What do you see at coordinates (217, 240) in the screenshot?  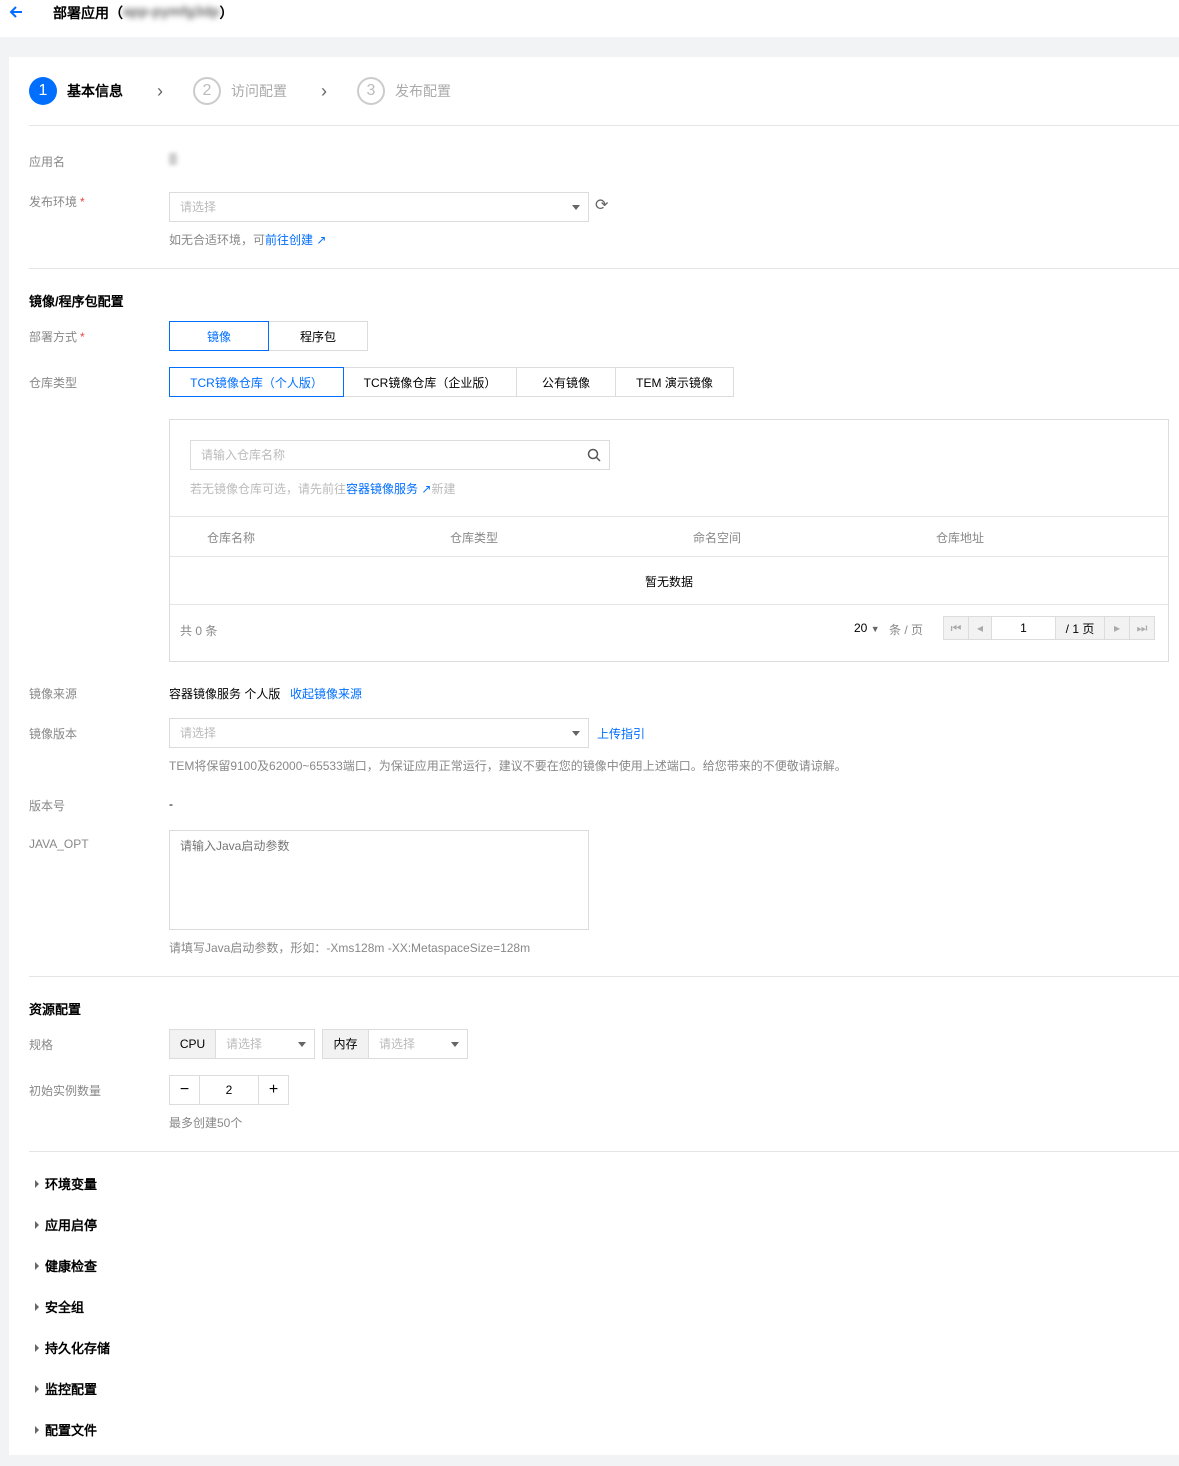 I see `env-hint-text: 如无合适环境，可` at bounding box center [217, 240].